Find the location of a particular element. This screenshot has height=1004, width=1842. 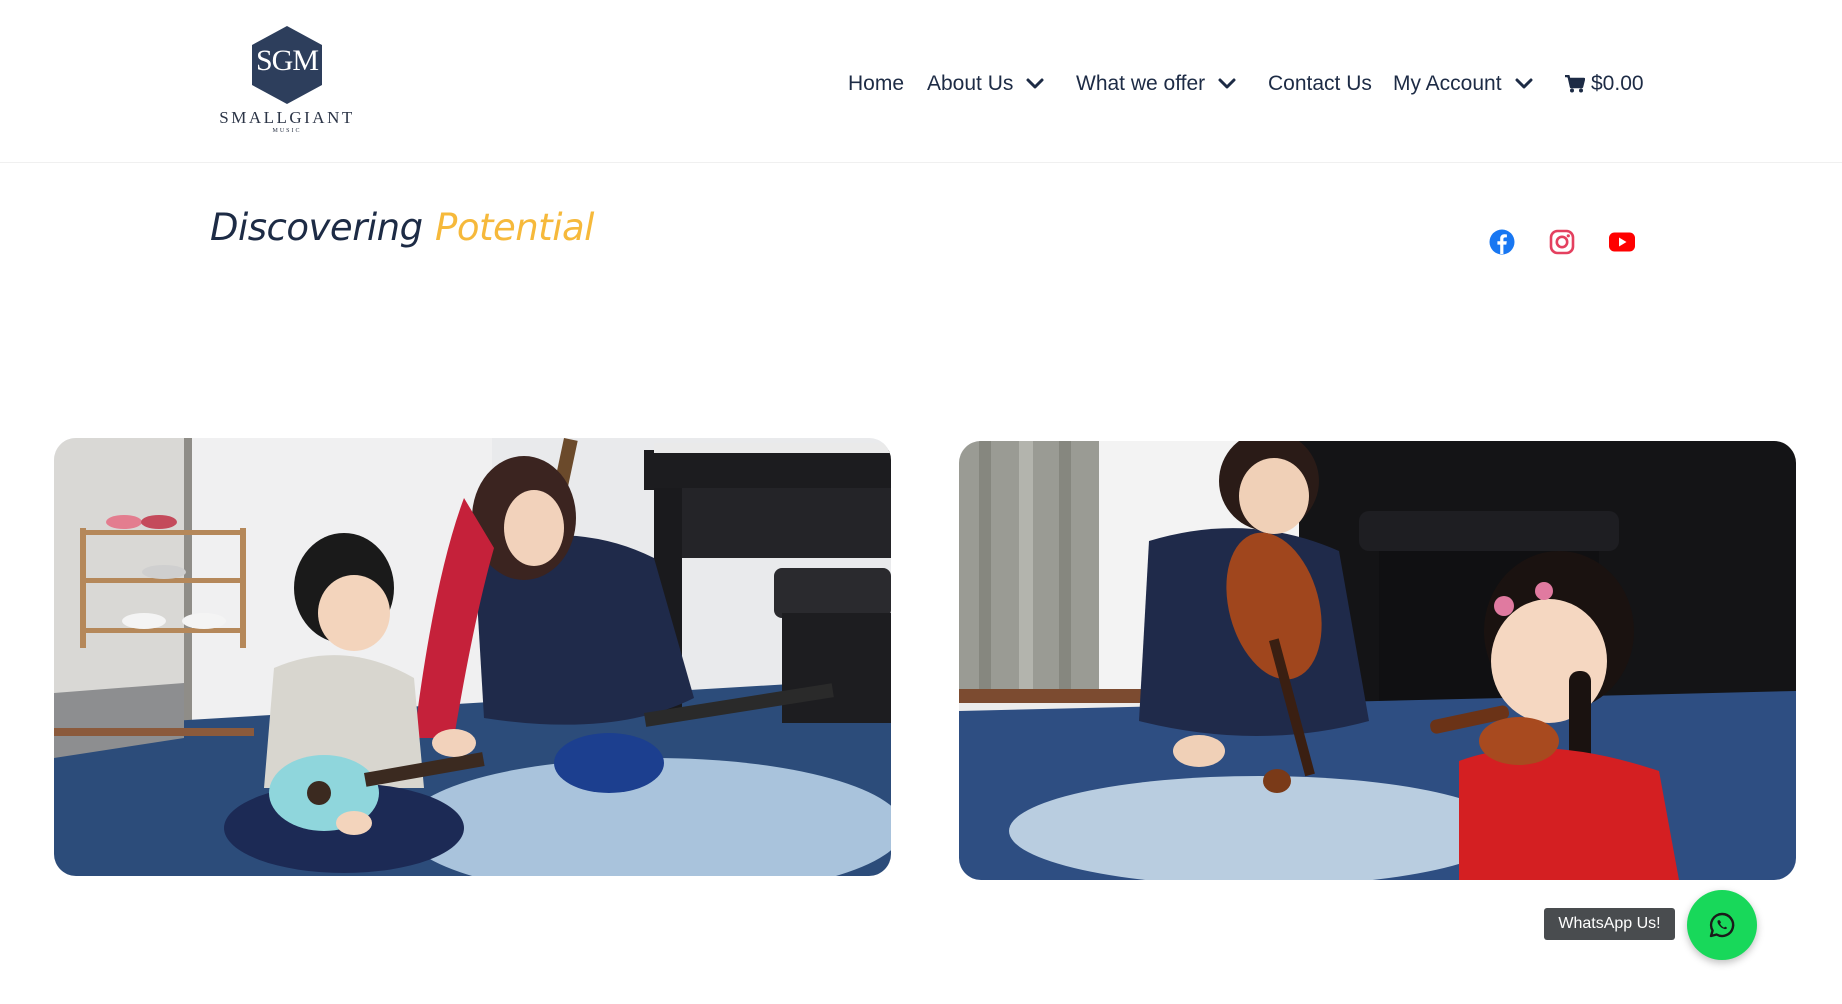

nav-home-label: Home is located at coordinates (876, 83).